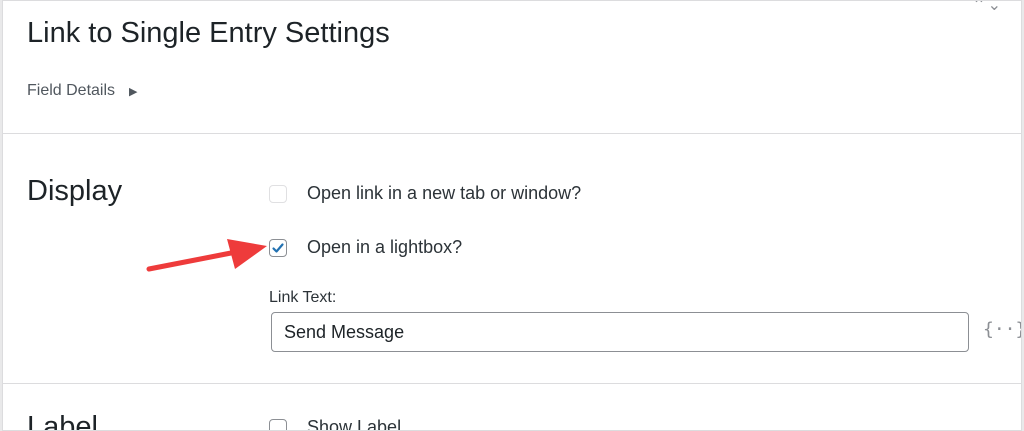 The height and width of the screenshot is (431, 1024). I want to click on annotation-arrow-icon, so click(206, 255).